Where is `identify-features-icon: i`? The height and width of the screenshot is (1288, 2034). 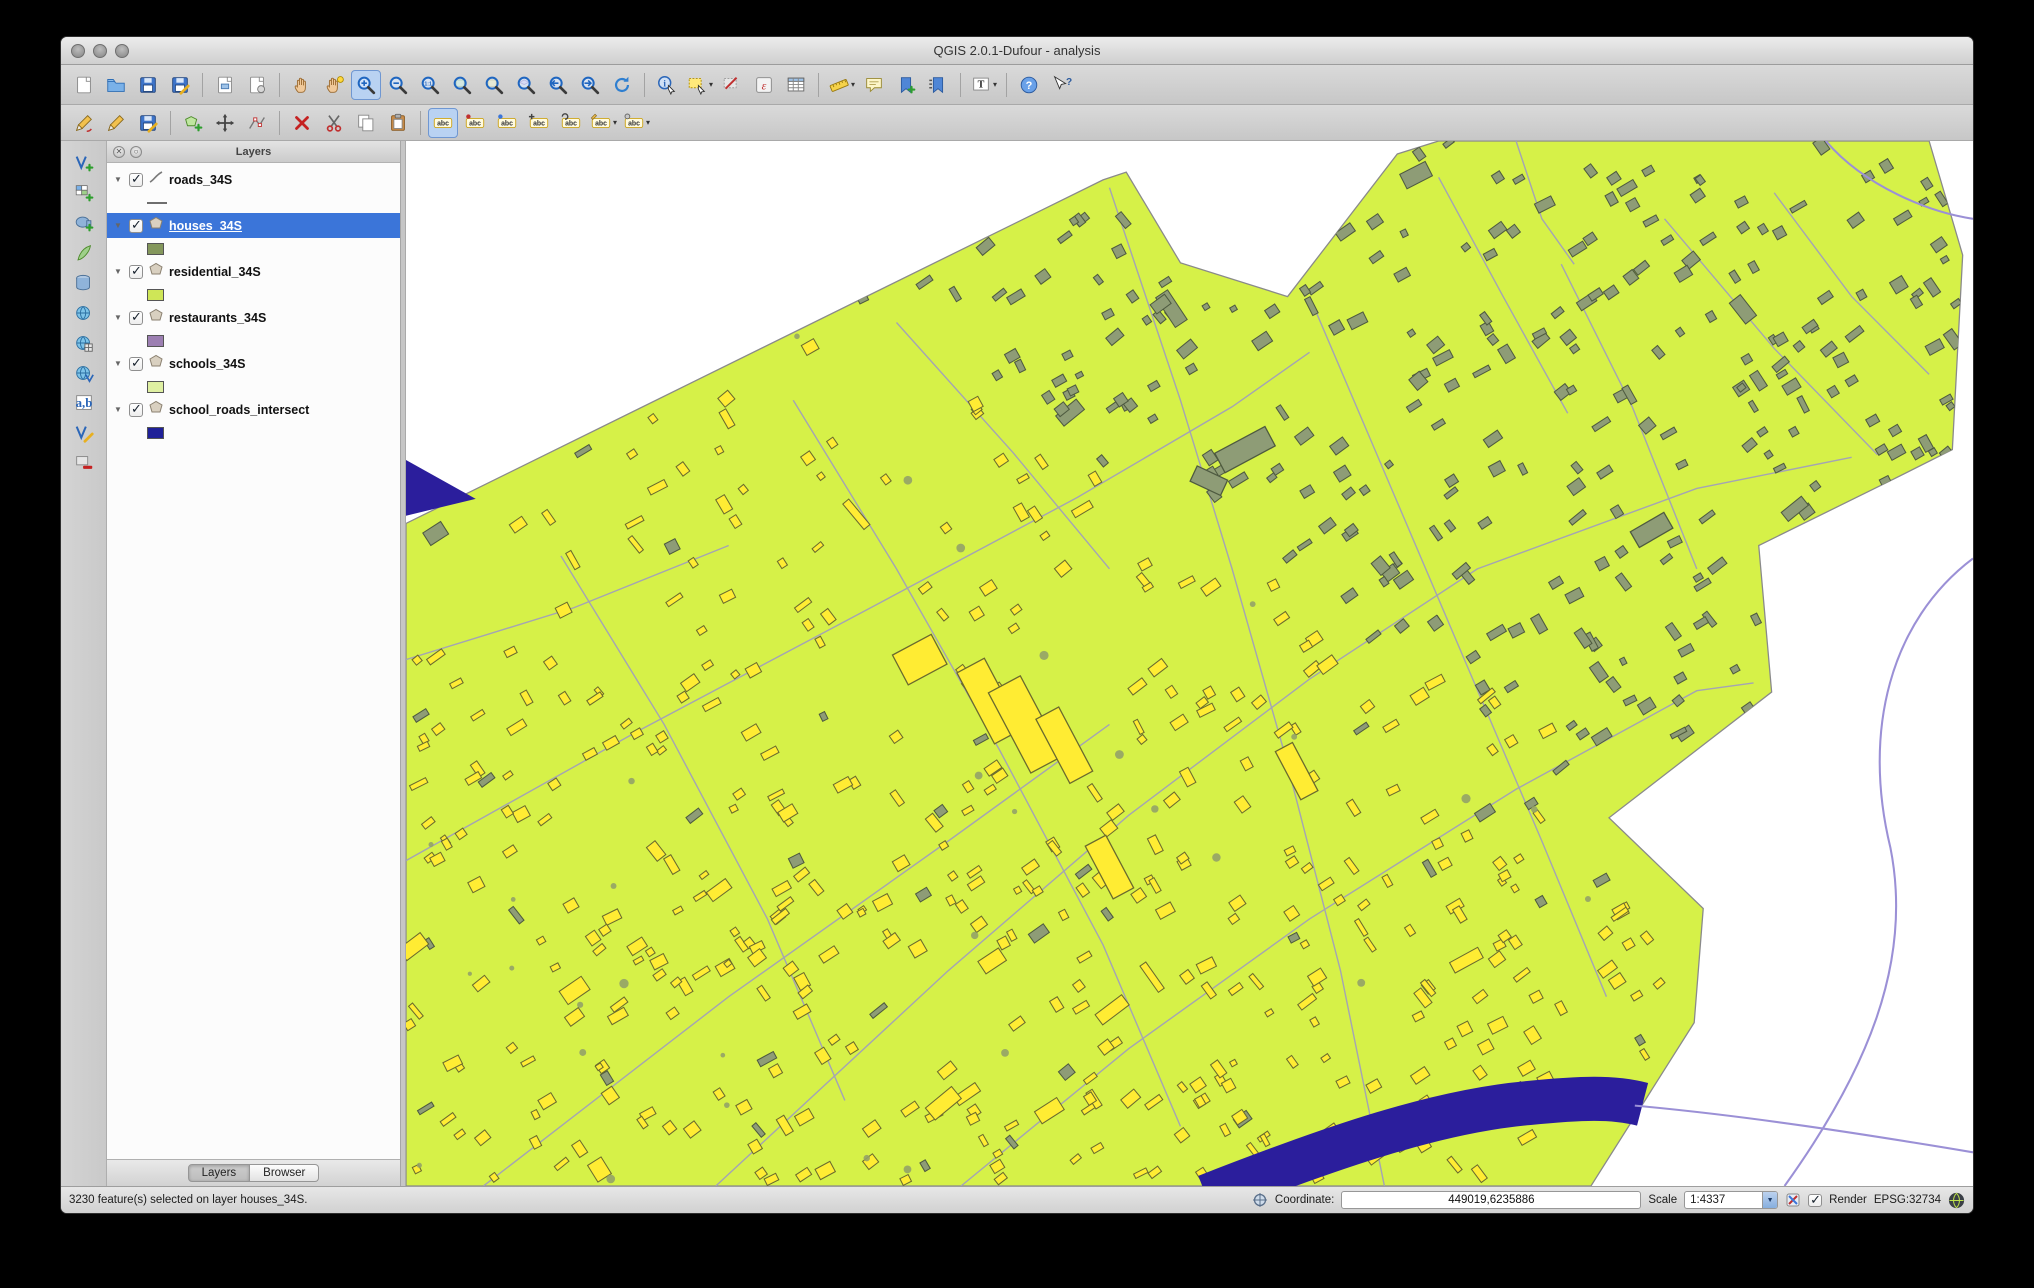
identify-features-icon: i is located at coordinates (667, 85).